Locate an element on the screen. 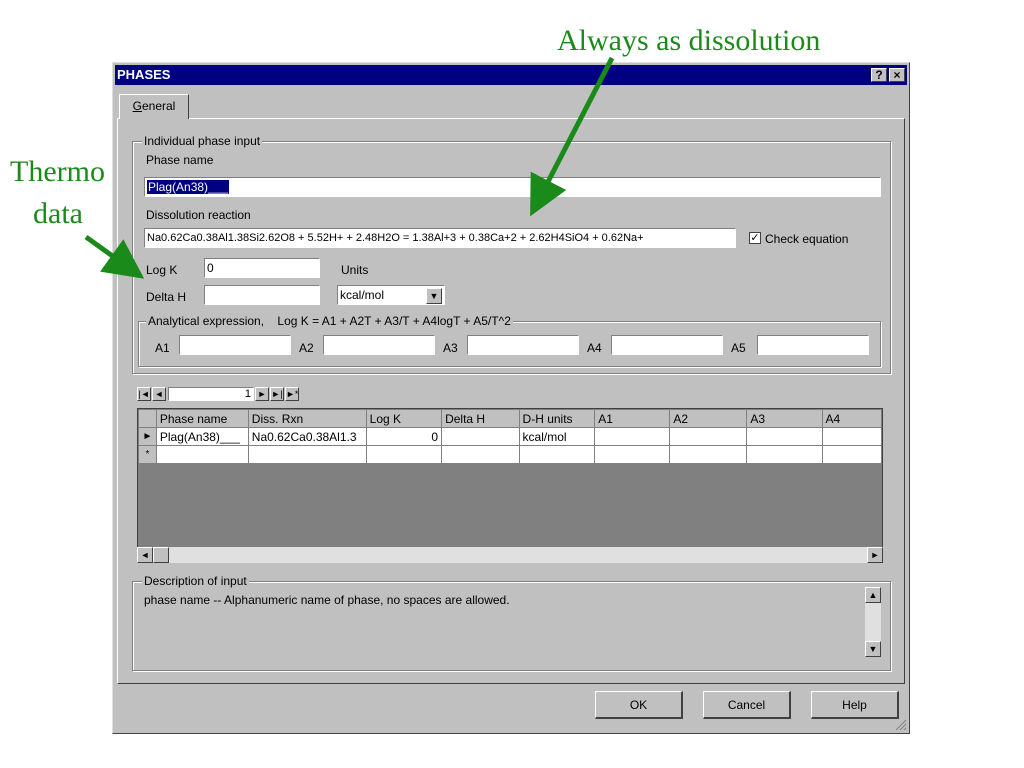 The image size is (1024, 768). arrow-to-logk is located at coordinates (114, 256).